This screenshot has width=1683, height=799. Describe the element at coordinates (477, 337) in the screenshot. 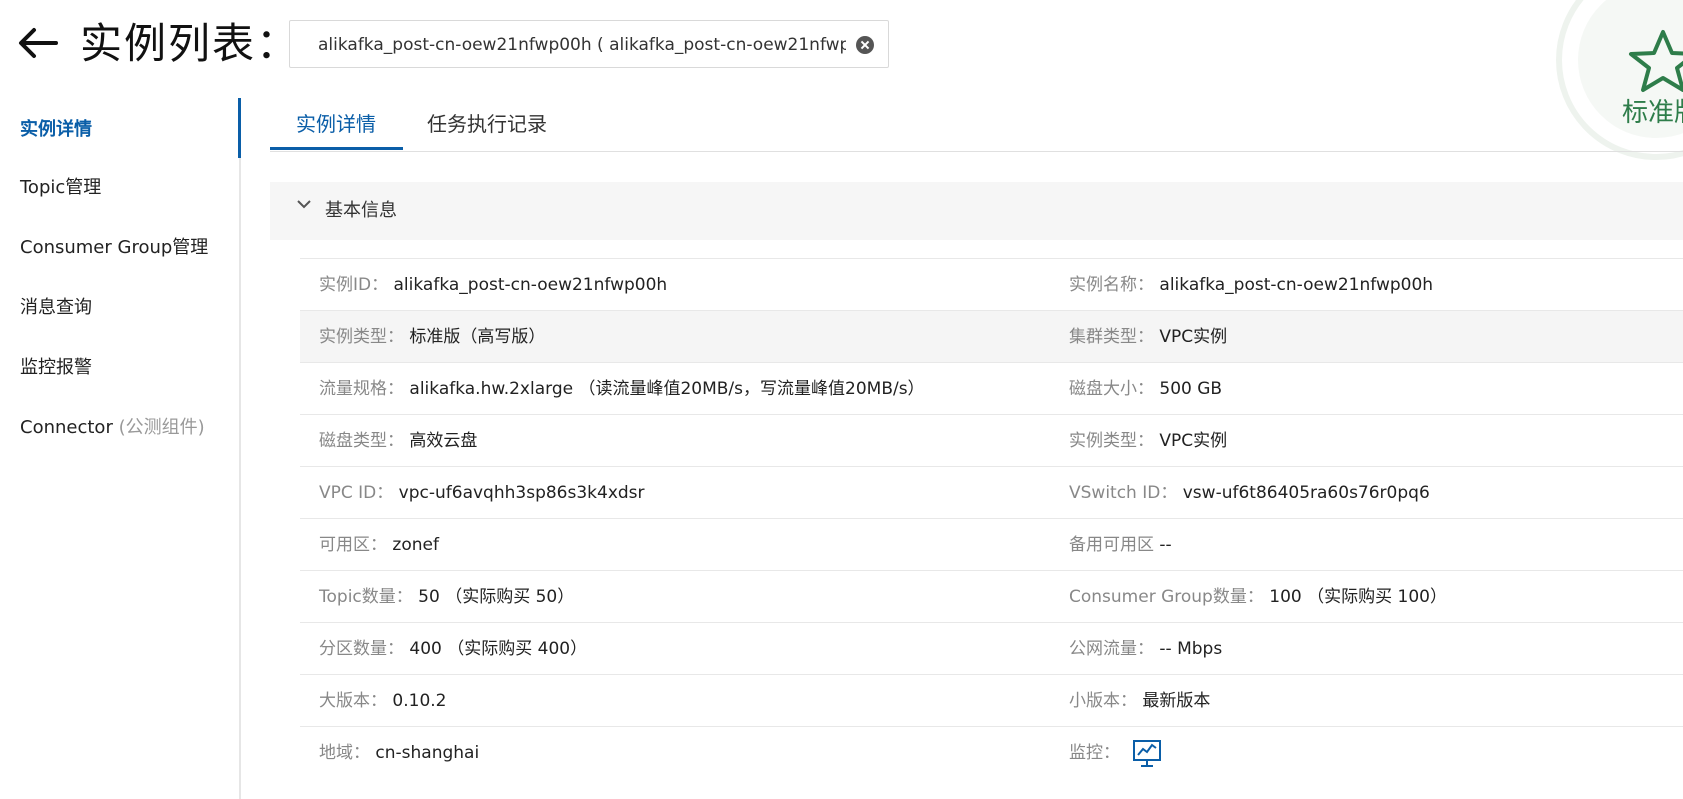

I see `field-value: 标准版（高写版）` at that location.